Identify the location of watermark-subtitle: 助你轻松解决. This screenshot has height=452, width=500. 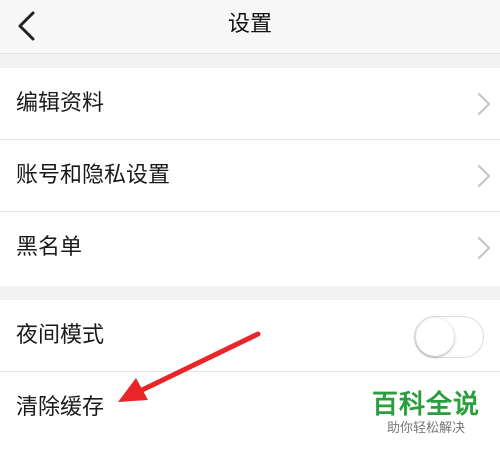
(425, 428).